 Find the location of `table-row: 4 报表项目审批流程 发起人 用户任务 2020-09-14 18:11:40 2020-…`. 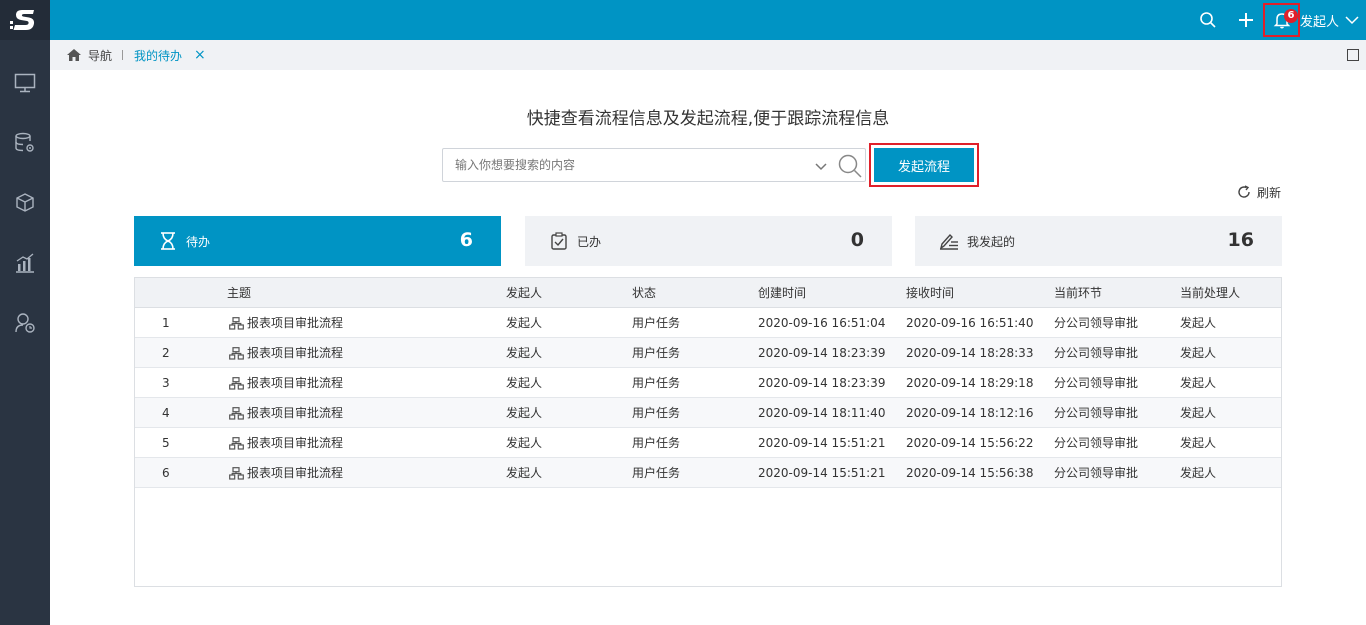

table-row: 4 报表项目审批流程 发起人 用户任务 2020-09-14 18:11:40 2020-… is located at coordinates (708, 413).